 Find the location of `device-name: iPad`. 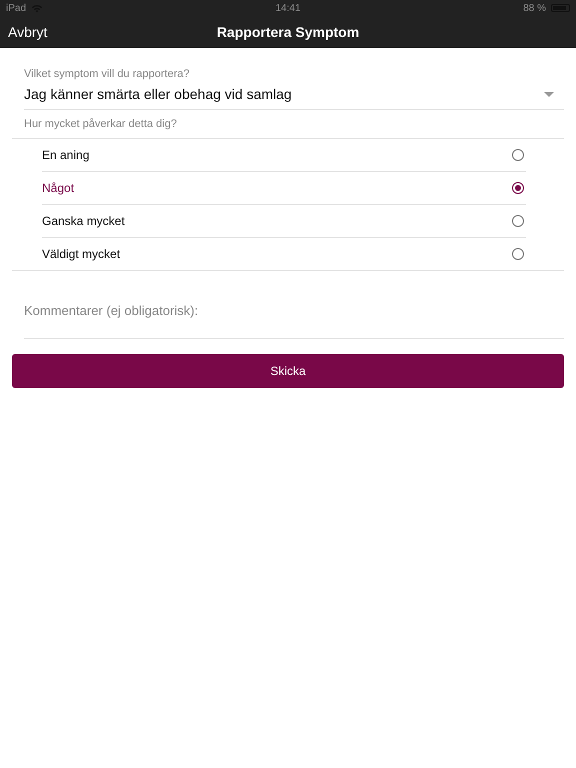

device-name: iPad is located at coordinates (16, 8).